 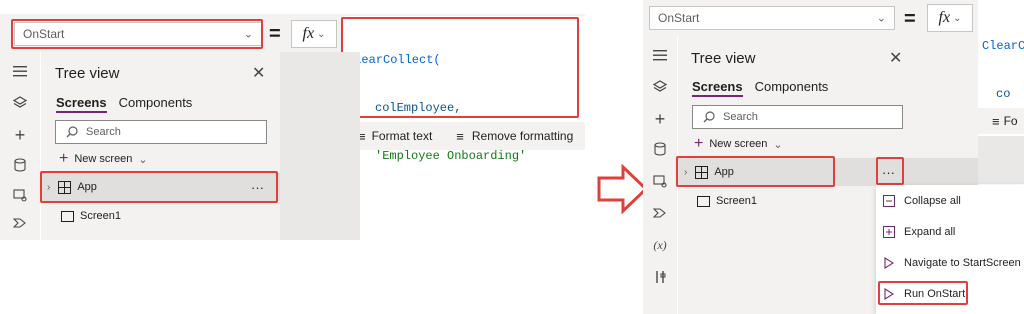 I want to click on variables-icon: (x), so click(x=660, y=245).